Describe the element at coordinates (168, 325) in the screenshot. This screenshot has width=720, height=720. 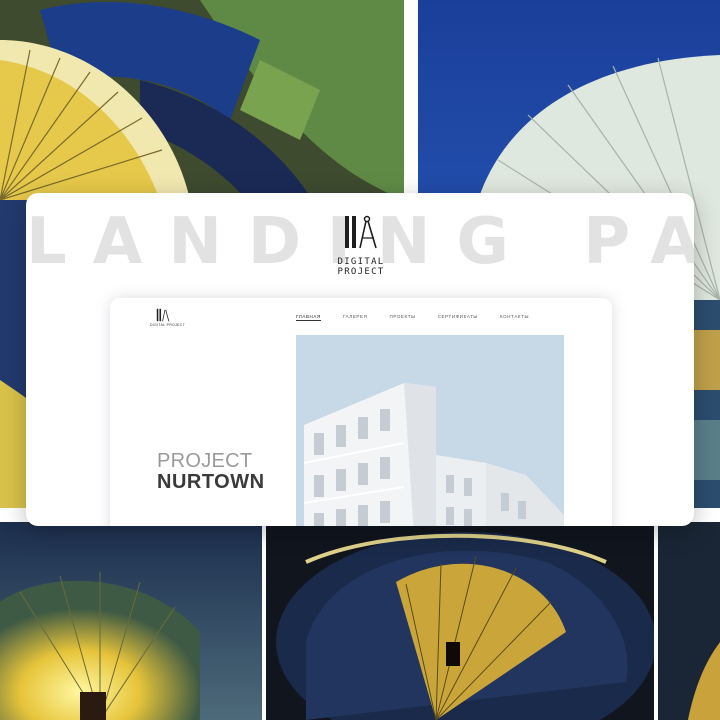
I see `mockup-brand-name: DIGITAL PROJECT` at that location.